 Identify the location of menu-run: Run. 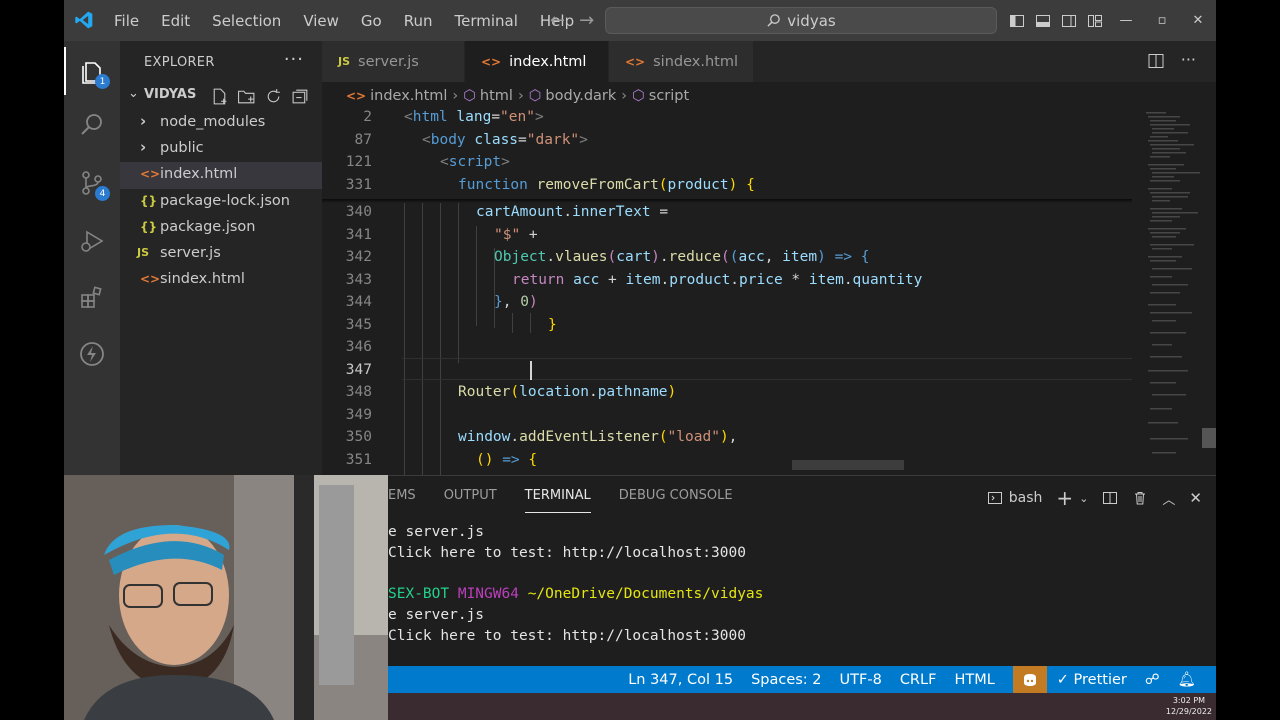
(418, 21).